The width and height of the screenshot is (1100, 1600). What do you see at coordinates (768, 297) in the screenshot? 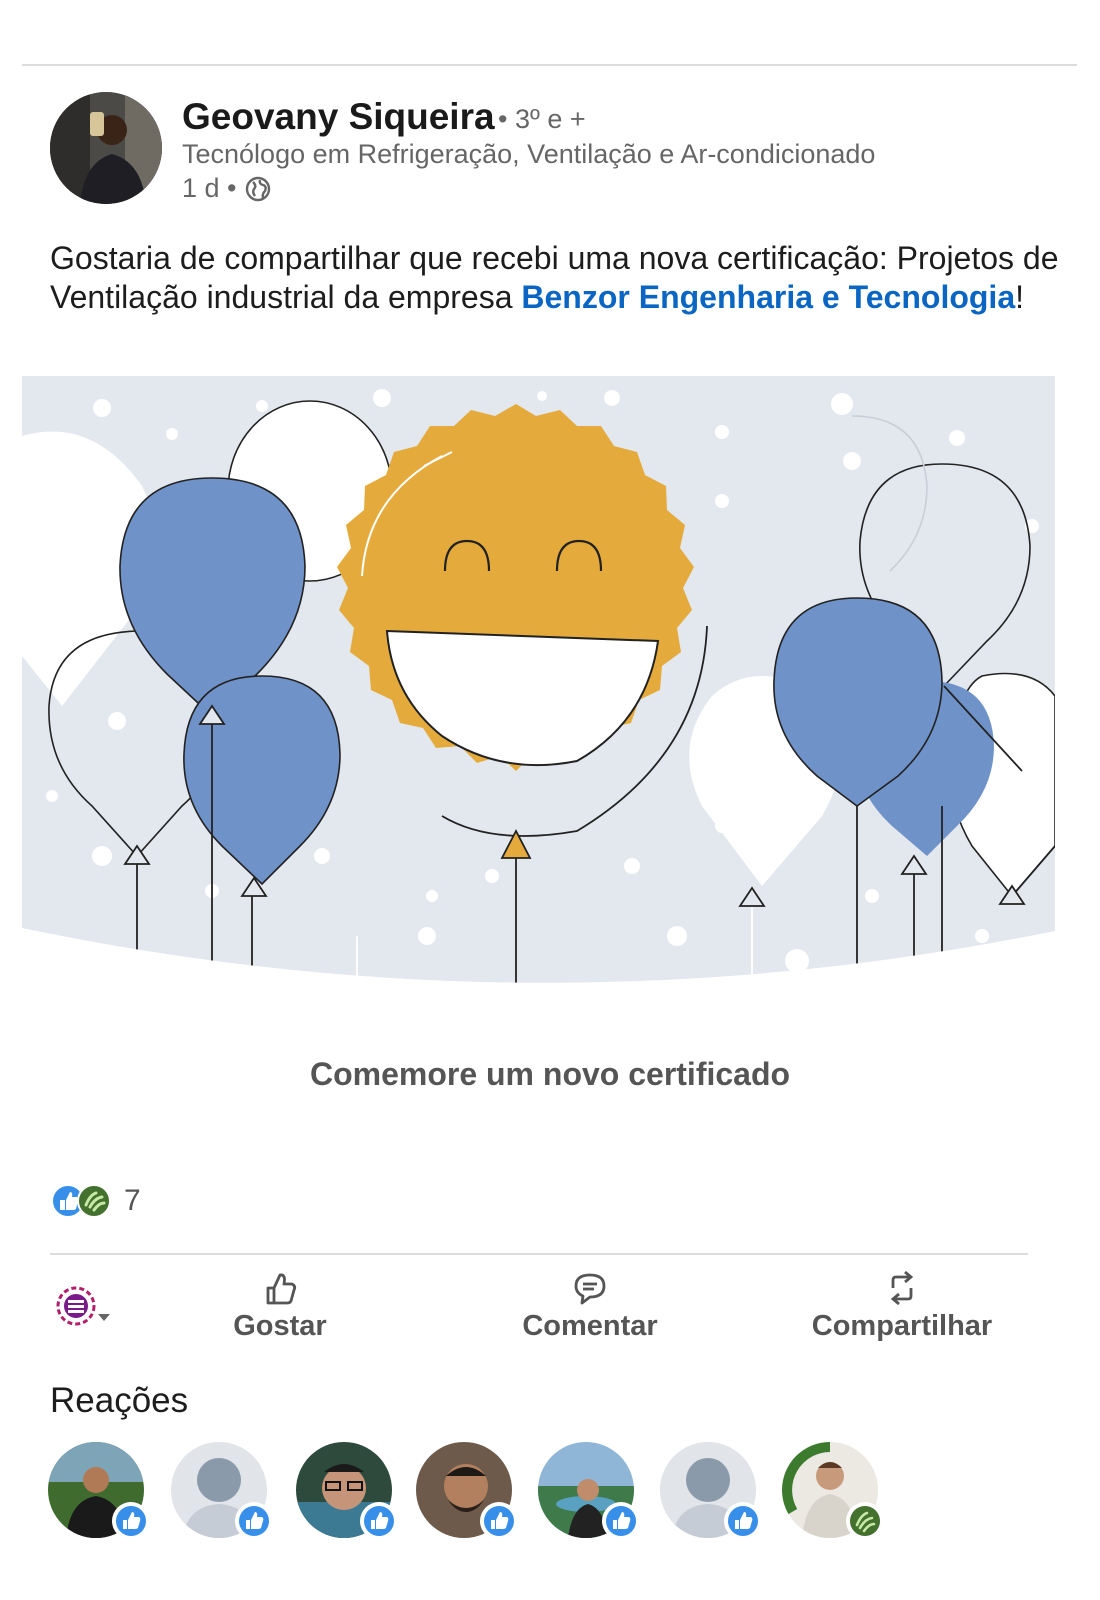
I see `company-link: Benzor Engenharia e Tecnologia` at bounding box center [768, 297].